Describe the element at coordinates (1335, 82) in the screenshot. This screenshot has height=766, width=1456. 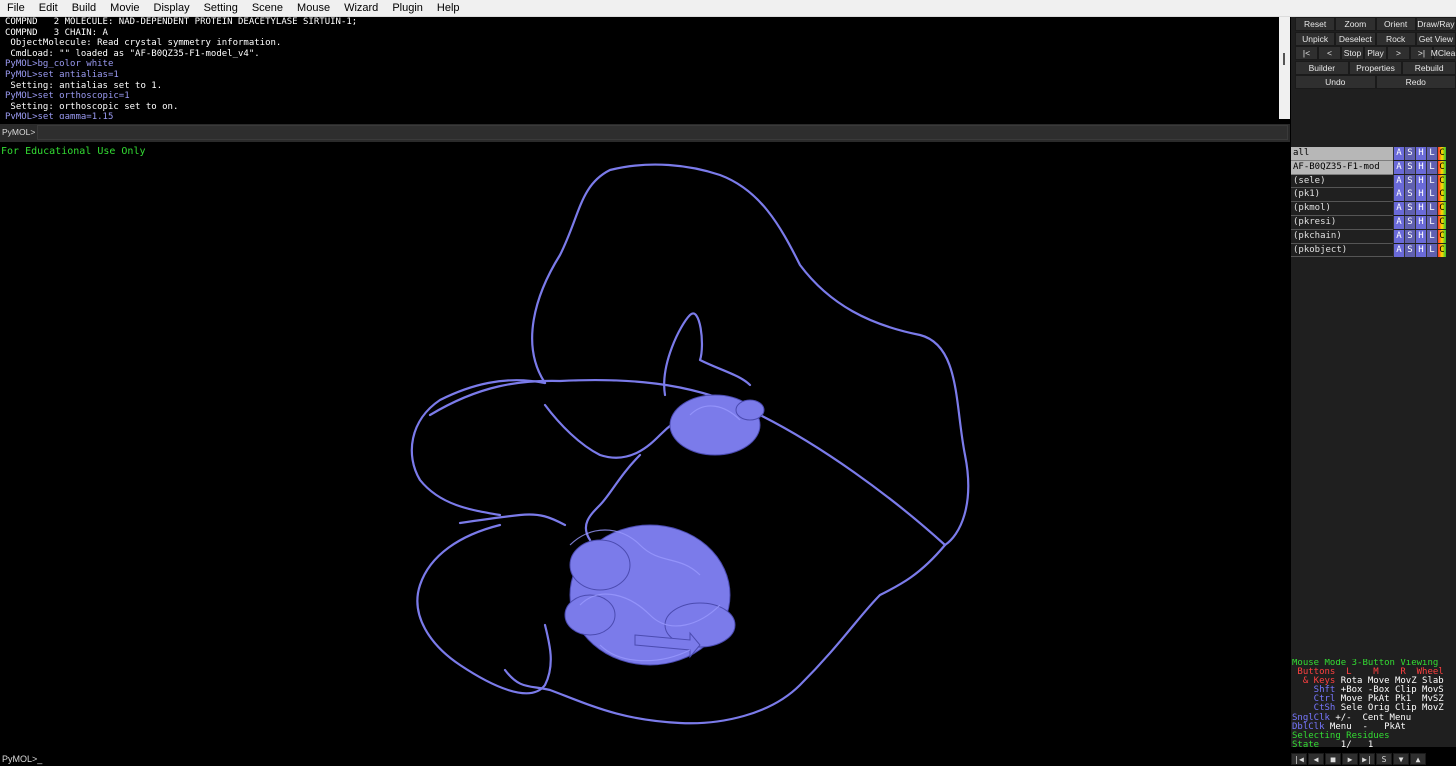
I see `undo-button: Undo` at that location.